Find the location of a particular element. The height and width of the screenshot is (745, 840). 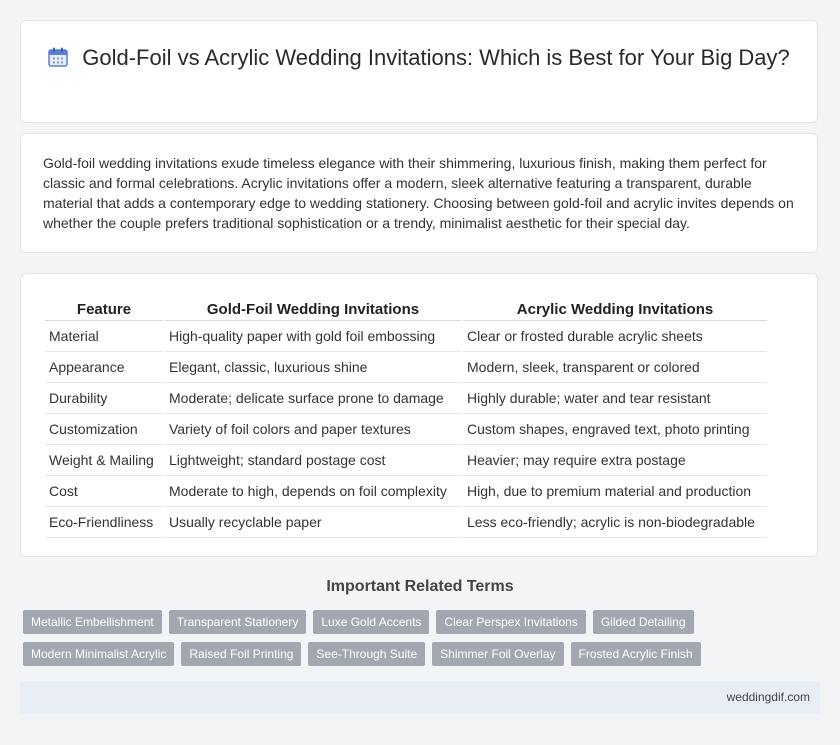

related-terms-title: Important Related Terms is located at coordinates (420, 586).